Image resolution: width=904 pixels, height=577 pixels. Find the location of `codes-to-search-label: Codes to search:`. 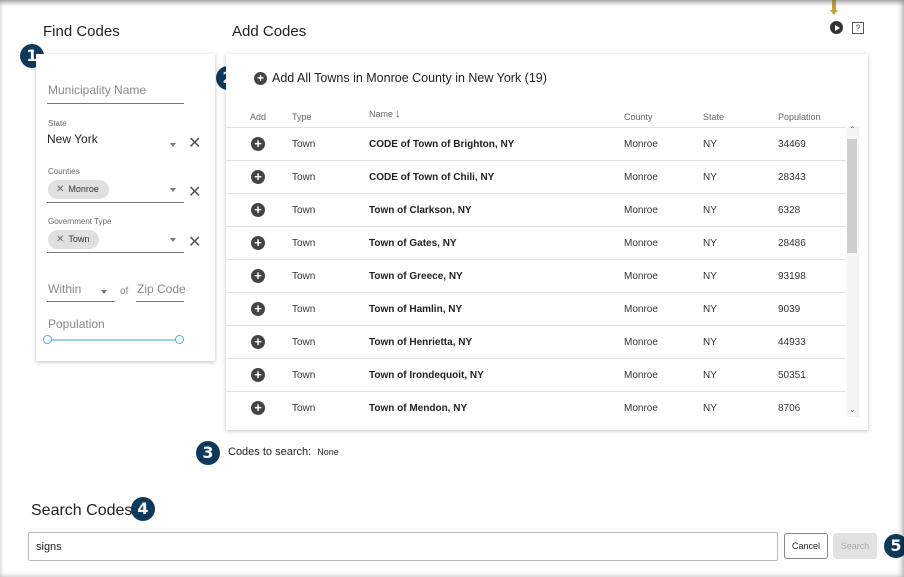

codes-to-search-label: Codes to search: is located at coordinates (270, 452).